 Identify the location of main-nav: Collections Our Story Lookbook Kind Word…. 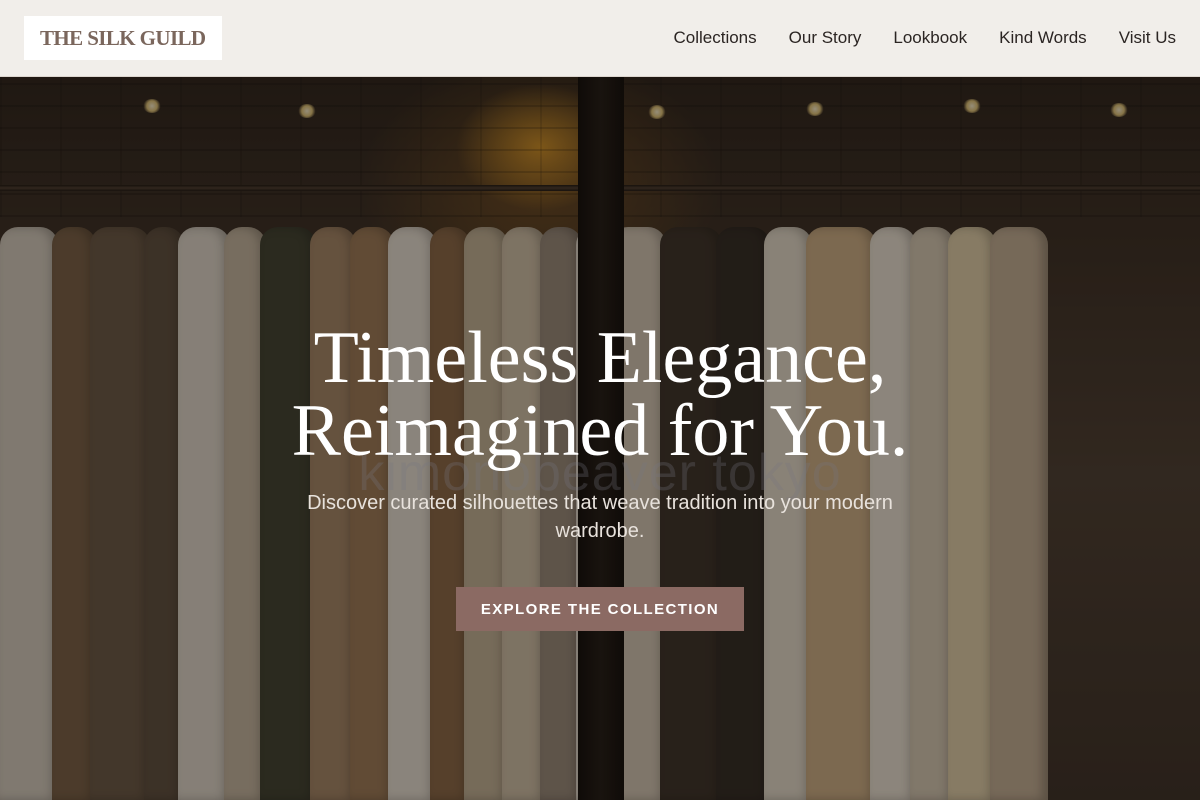
(924, 38).